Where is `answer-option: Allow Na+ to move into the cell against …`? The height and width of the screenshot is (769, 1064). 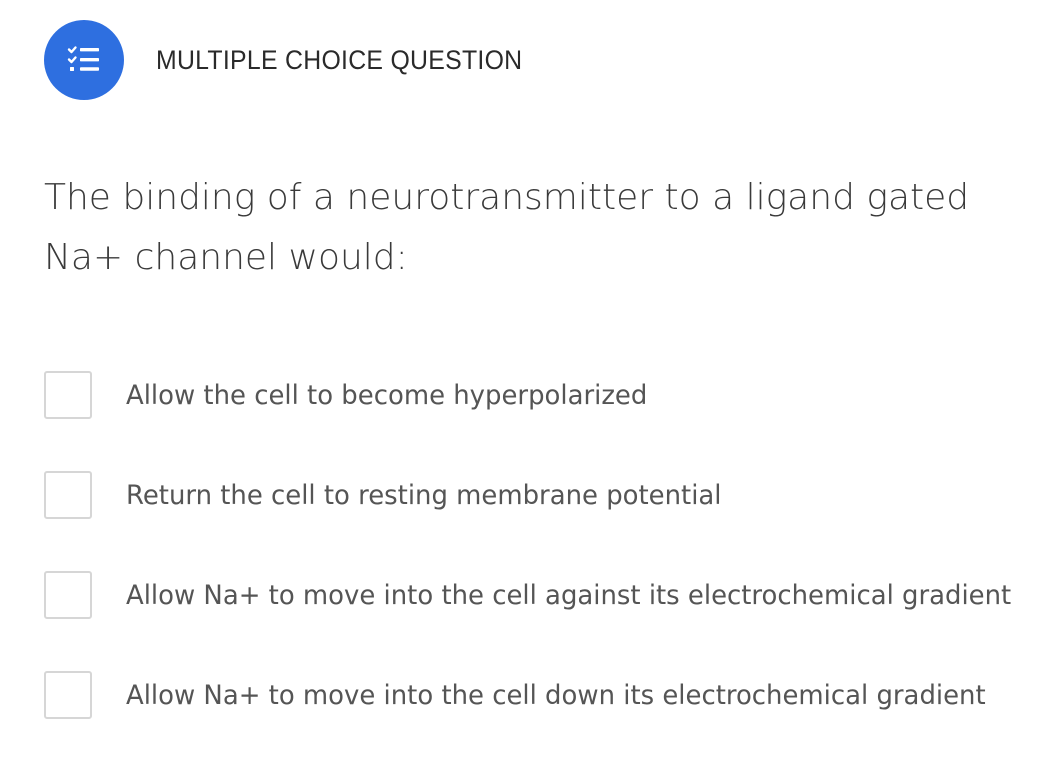
answer-option: Allow Na+ to move into the cell against … is located at coordinates (554, 595).